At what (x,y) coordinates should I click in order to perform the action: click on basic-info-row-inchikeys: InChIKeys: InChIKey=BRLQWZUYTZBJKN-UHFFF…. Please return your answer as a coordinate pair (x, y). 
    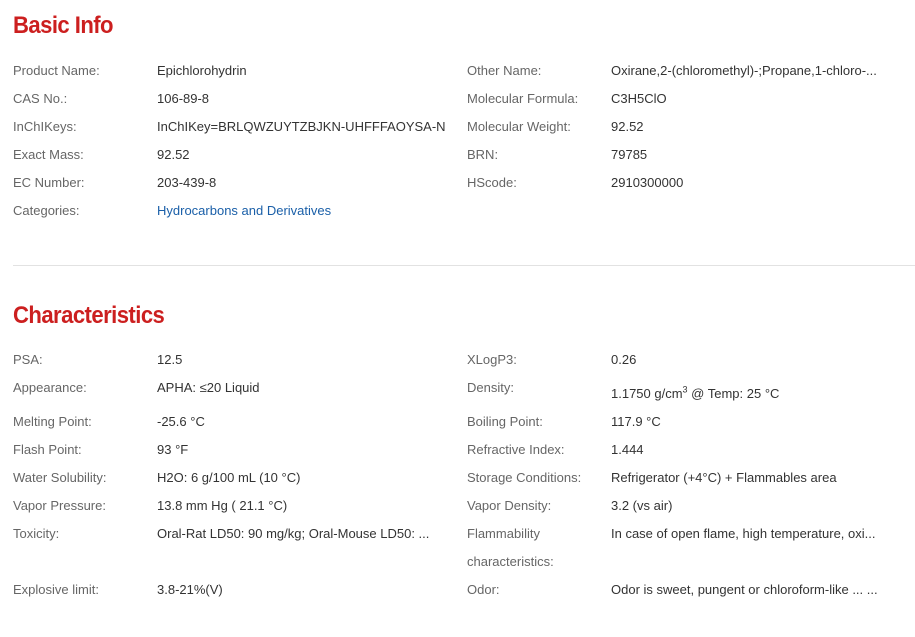
    Looking at the image, I should click on (457, 127).